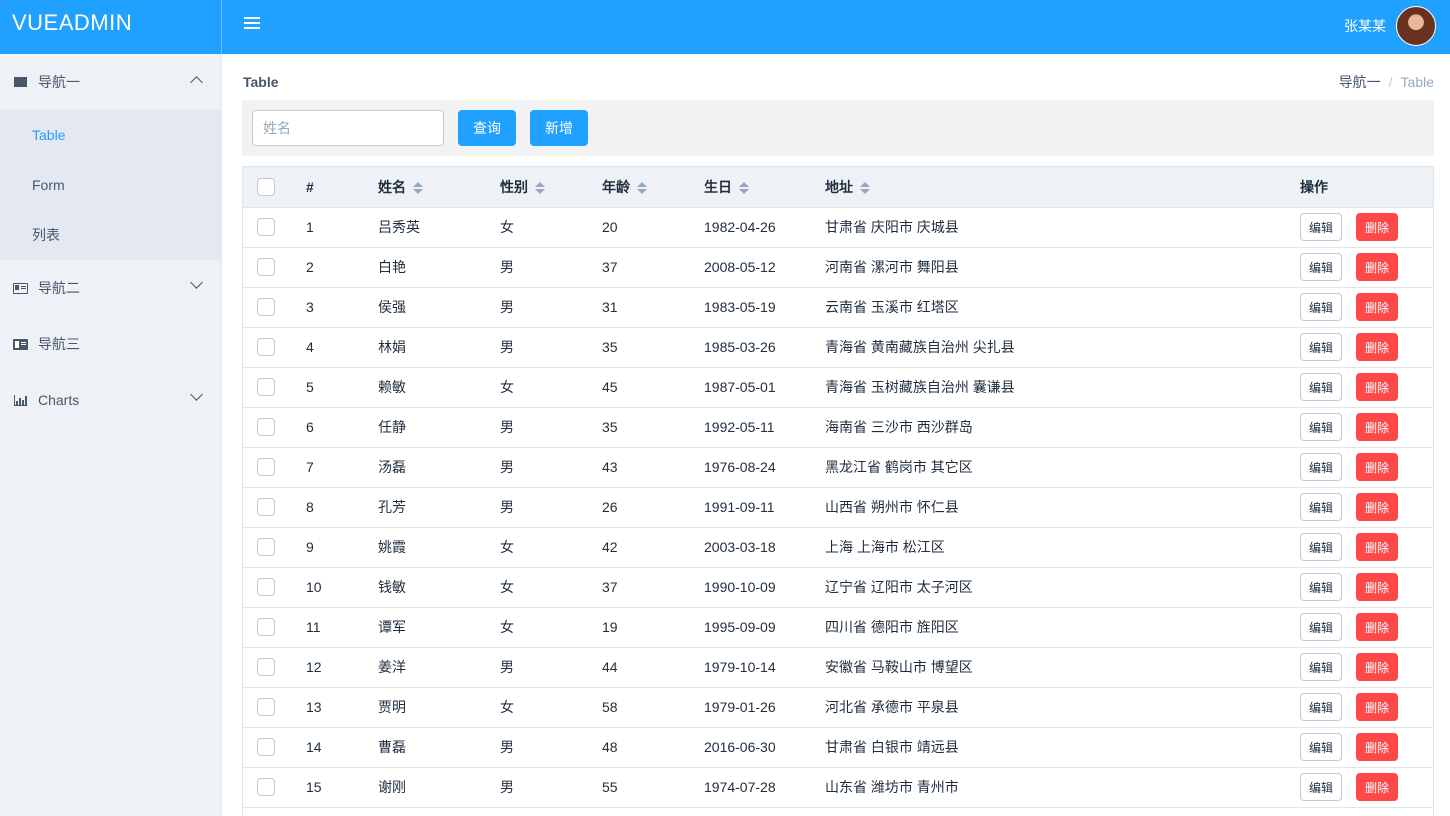  I want to click on table-row: 10 钱敏女 37 1990-10-09 辽宁省 辽阳市 太子河区 编辑 删除, so click(838, 587).